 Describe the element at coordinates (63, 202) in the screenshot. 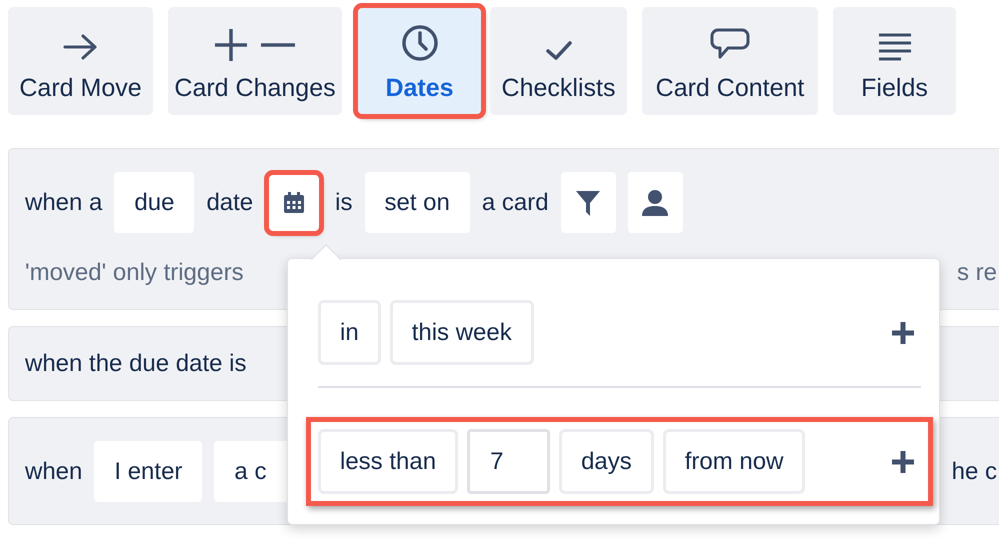

I see `rule-text: when a` at that location.